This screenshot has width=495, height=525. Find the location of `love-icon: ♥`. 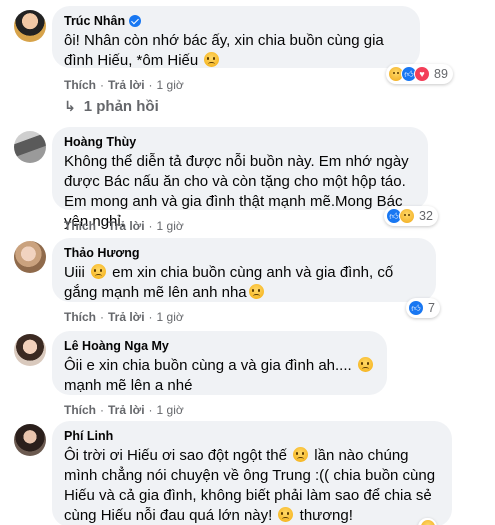

love-icon: ♥ is located at coordinates (422, 74).